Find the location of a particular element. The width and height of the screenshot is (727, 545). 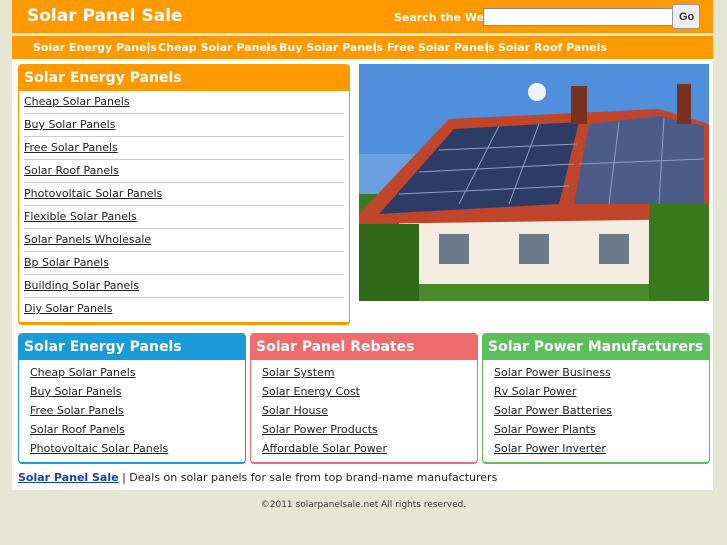

left-panel-link: Solar Panels Wholesale is located at coordinates (184, 240).